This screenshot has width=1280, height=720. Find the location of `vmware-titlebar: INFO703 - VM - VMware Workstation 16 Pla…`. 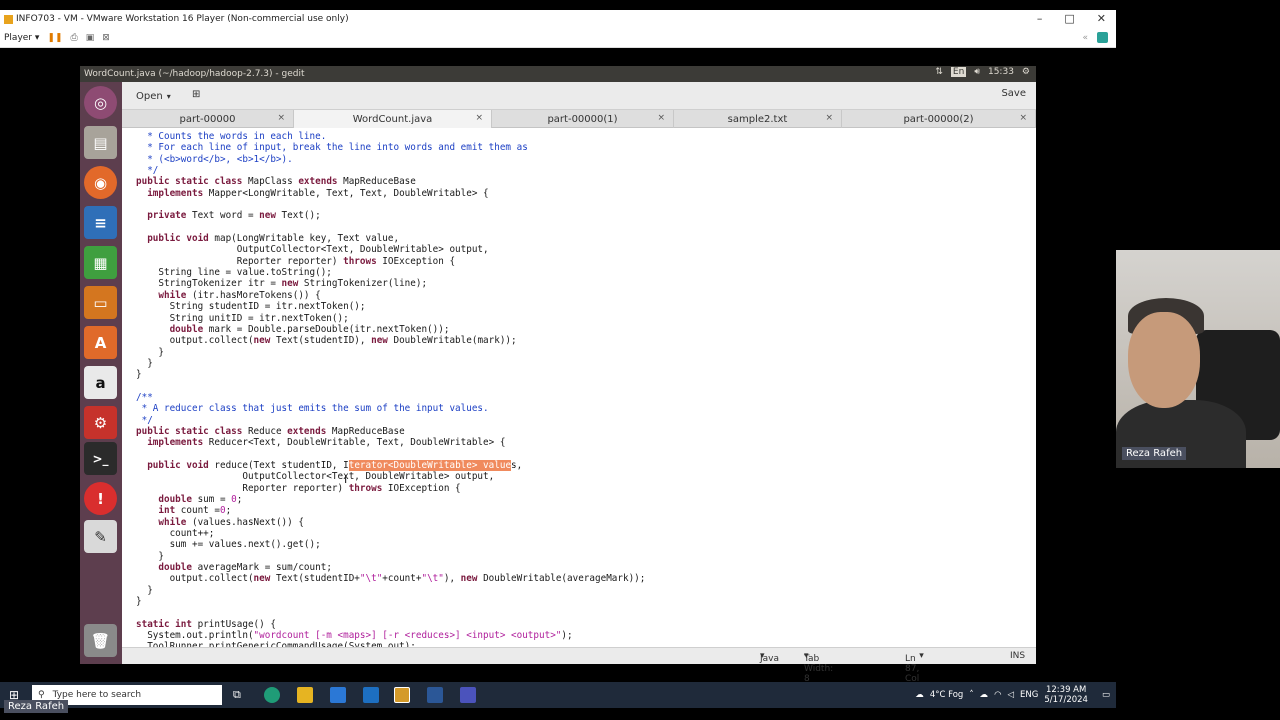

vmware-titlebar: INFO703 - VM - VMware Workstation 16 Pla… is located at coordinates (558, 19).